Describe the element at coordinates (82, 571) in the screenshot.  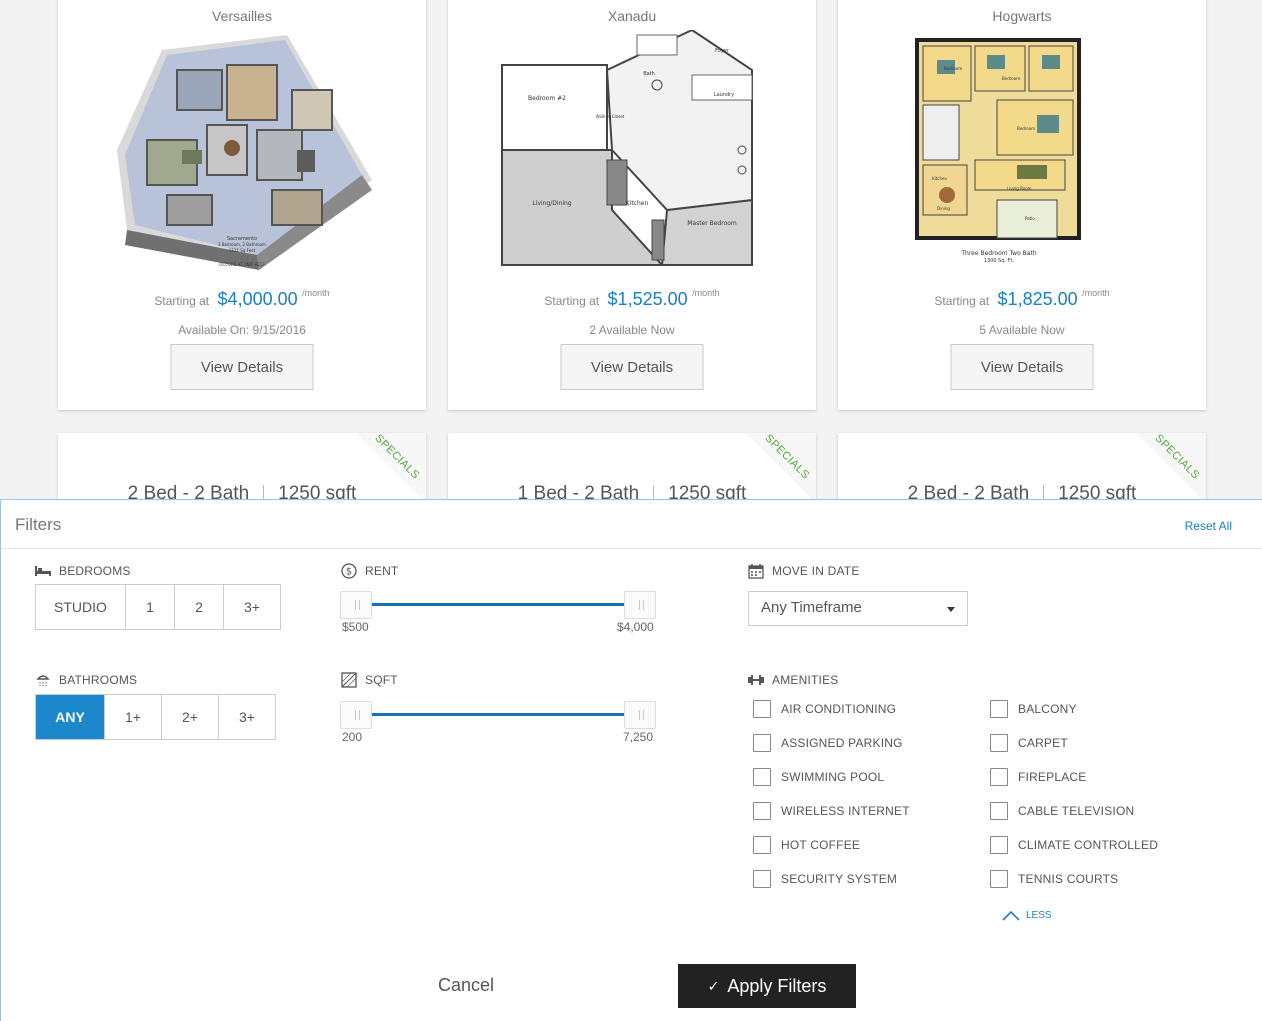
I see `bedrooms-label: BEDROOMS` at that location.